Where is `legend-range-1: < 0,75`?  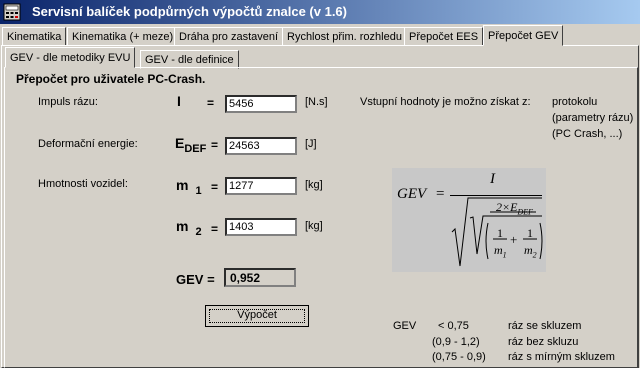 legend-range-1: < 0,75 is located at coordinates (453, 326).